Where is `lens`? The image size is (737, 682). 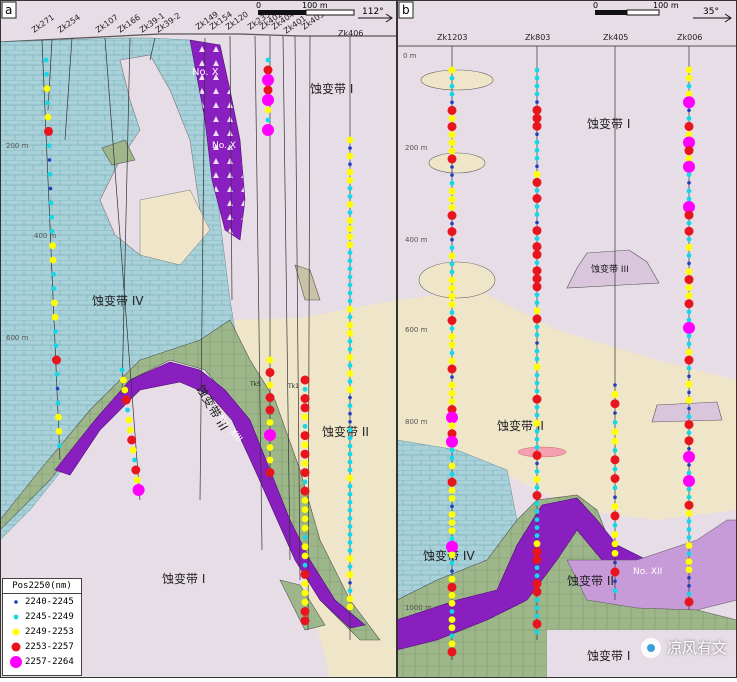
lens is located at coordinates (457, 280).